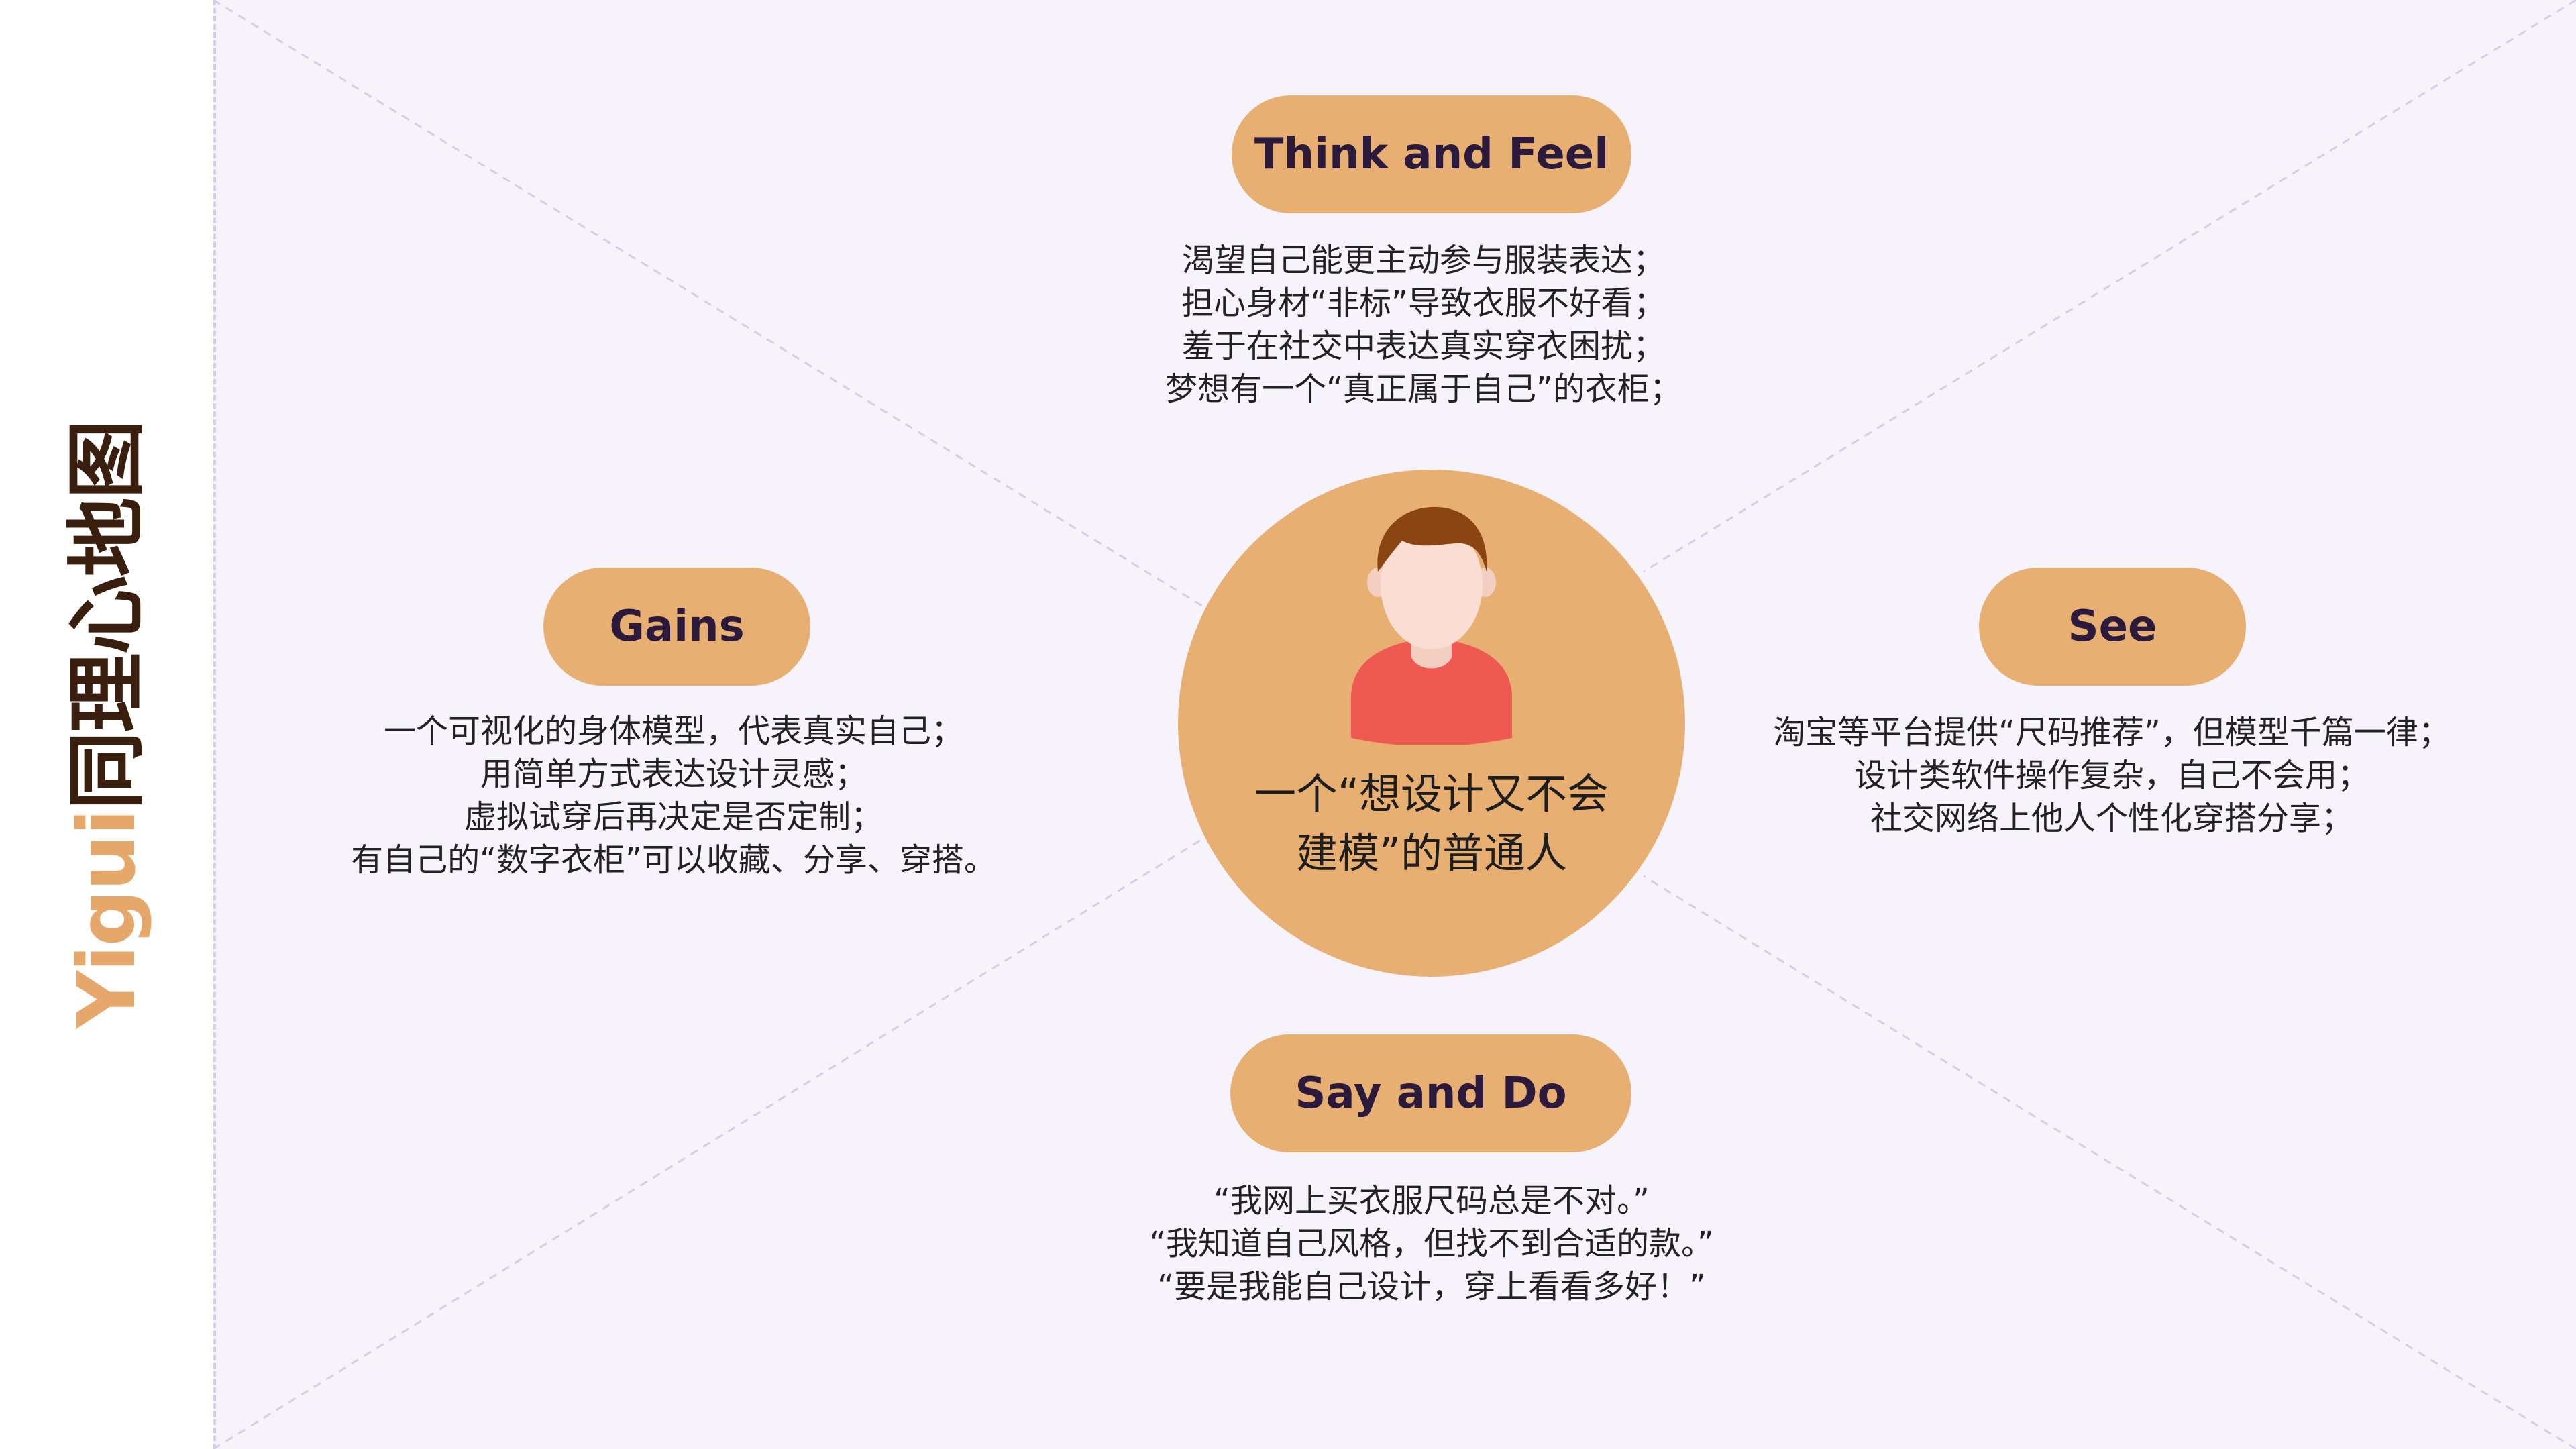 This screenshot has height=1449, width=2576. I want to click on person-avatar-icon, so click(1431, 625).